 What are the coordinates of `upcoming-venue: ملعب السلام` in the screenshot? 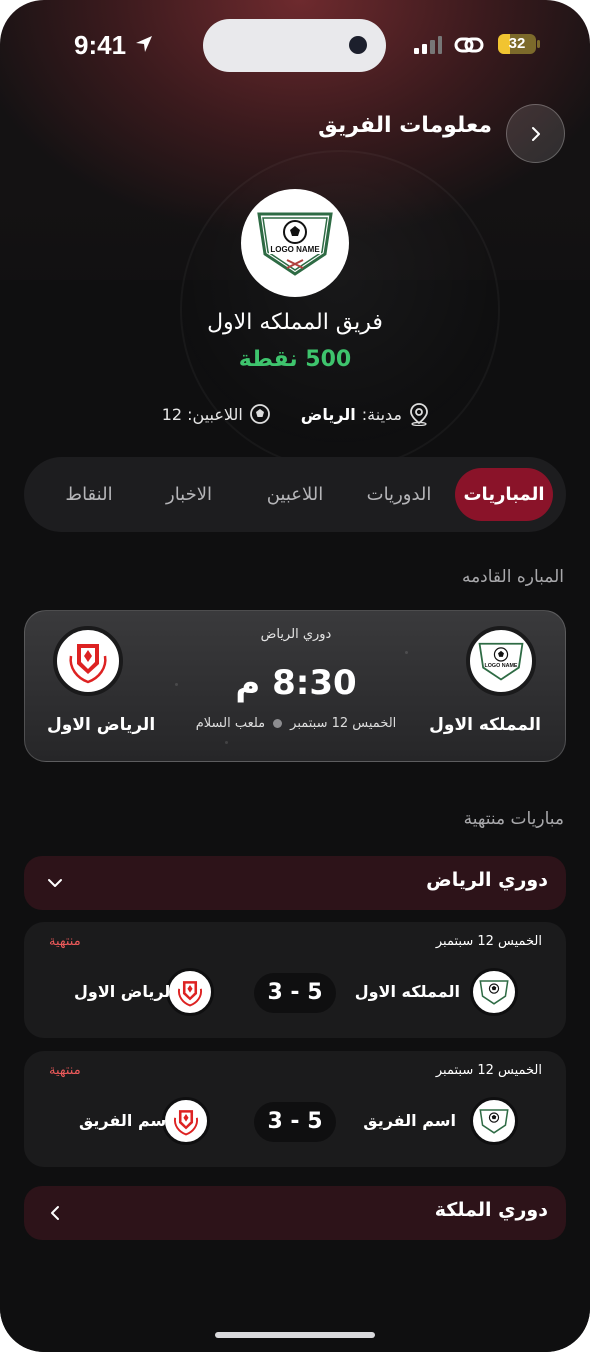 It's located at (230, 723).